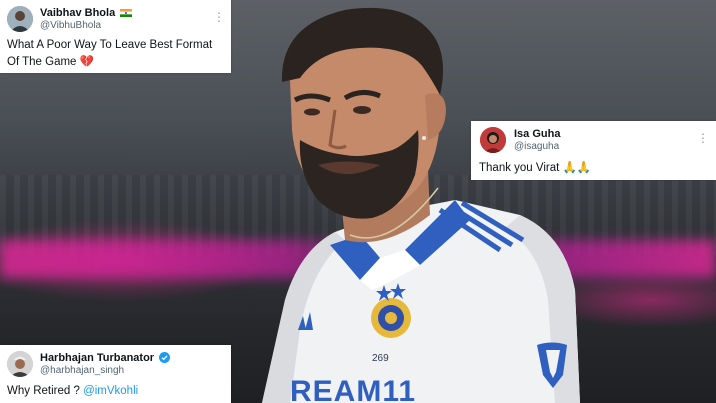 This screenshot has width=716, height=403. Describe the element at coordinates (126, 13) in the screenshot. I see `india-flag-icon` at that location.